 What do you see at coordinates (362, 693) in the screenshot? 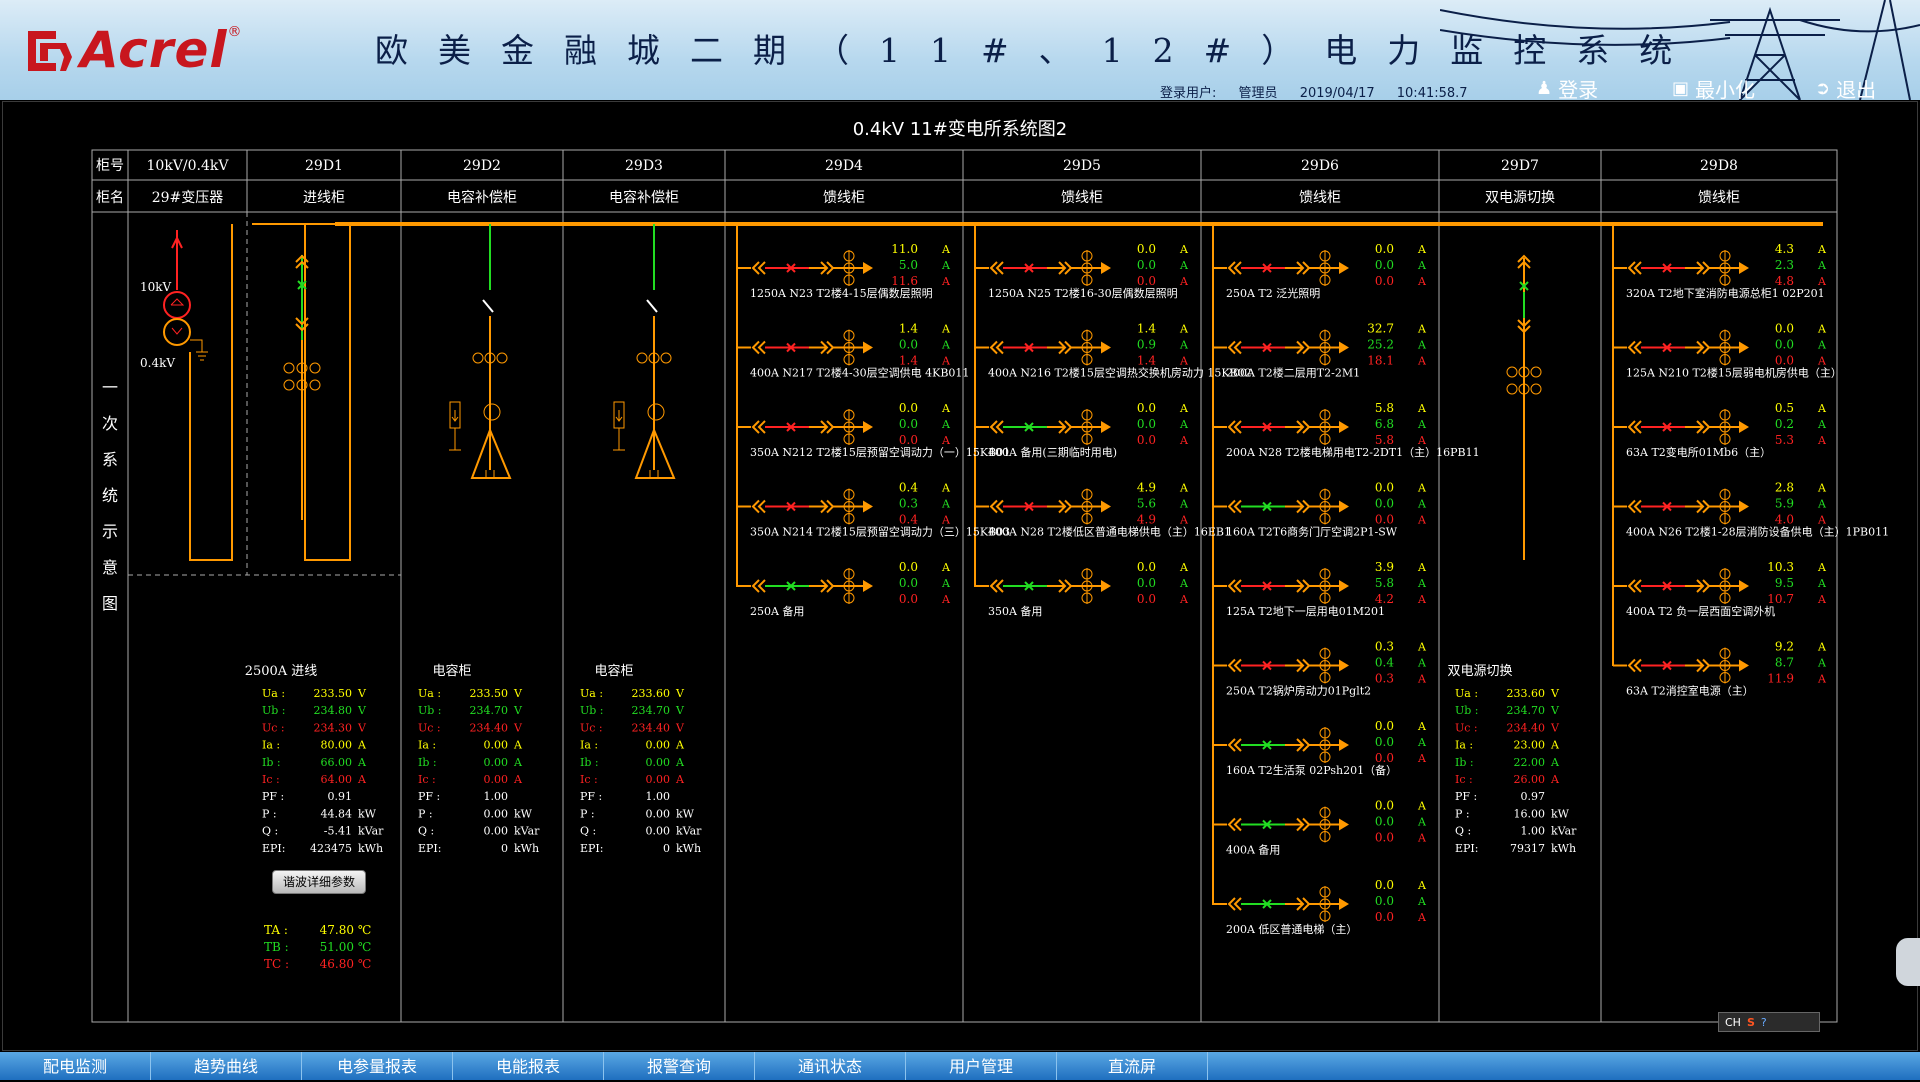
I see `param-unit-ua: V` at bounding box center [362, 693].